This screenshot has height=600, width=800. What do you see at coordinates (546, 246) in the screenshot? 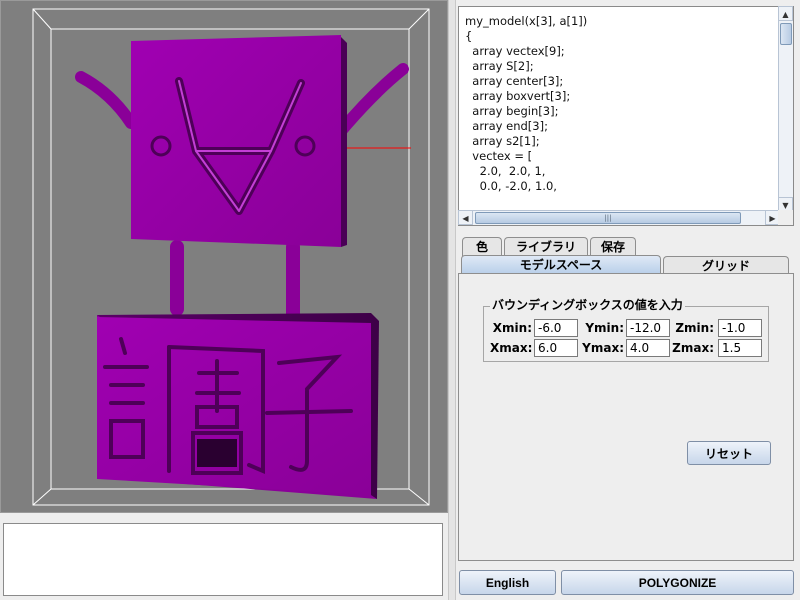
I see `tab-library: ライブラリ` at bounding box center [546, 246].